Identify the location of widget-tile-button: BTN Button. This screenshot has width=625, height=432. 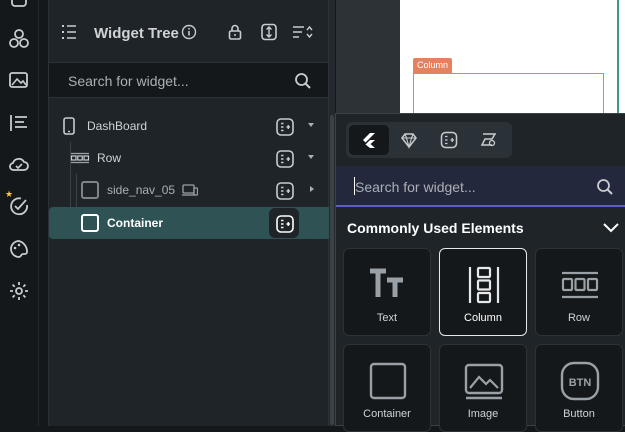
(579, 388).